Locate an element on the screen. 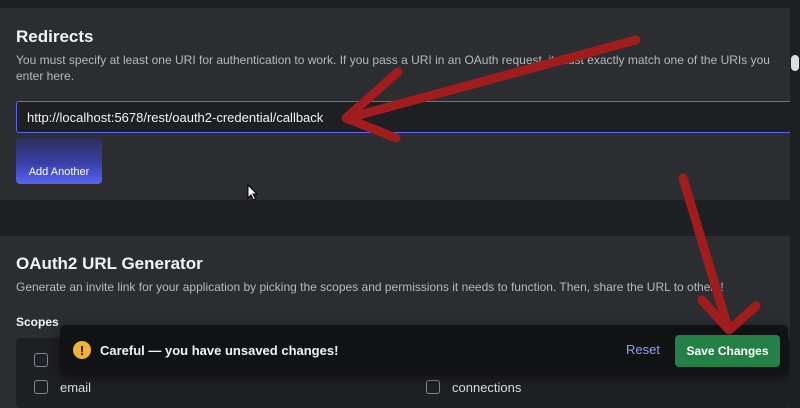 The image size is (800, 408). redirects-title: Redirects is located at coordinates (55, 36).